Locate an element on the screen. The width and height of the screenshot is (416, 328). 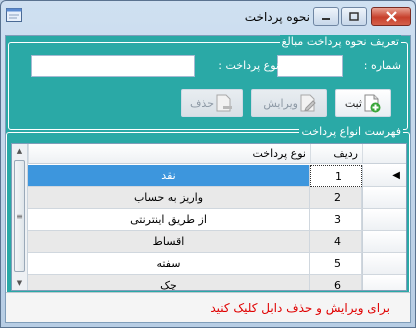
delete-document-icon is located at coordinates (224, 103).